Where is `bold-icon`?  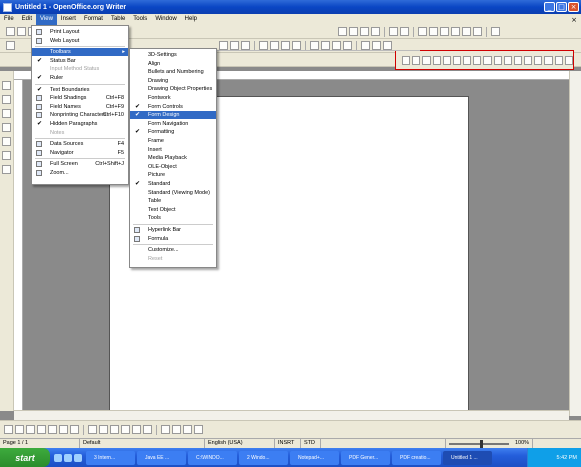 bold-icon is located at coordinates (223, 45).